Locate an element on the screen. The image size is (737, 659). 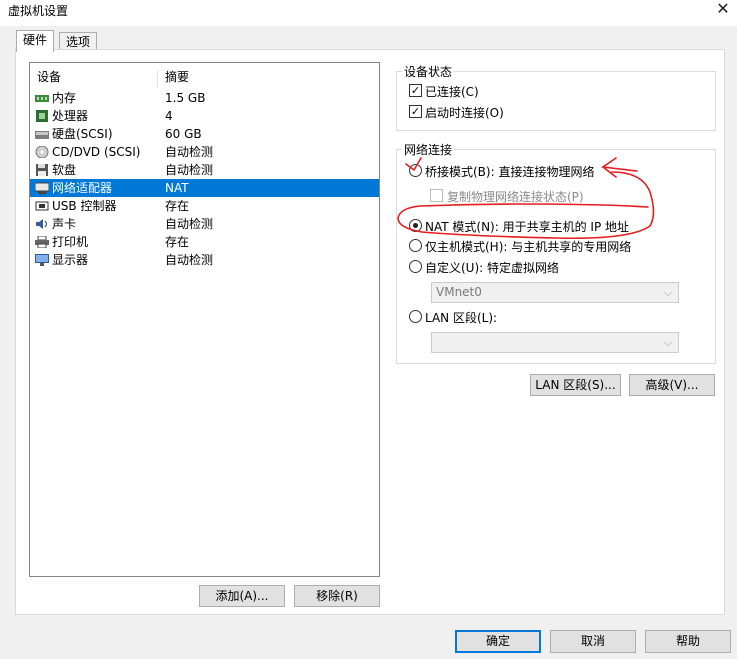
red-annotation-overlay is located at coordinates (526, 198).